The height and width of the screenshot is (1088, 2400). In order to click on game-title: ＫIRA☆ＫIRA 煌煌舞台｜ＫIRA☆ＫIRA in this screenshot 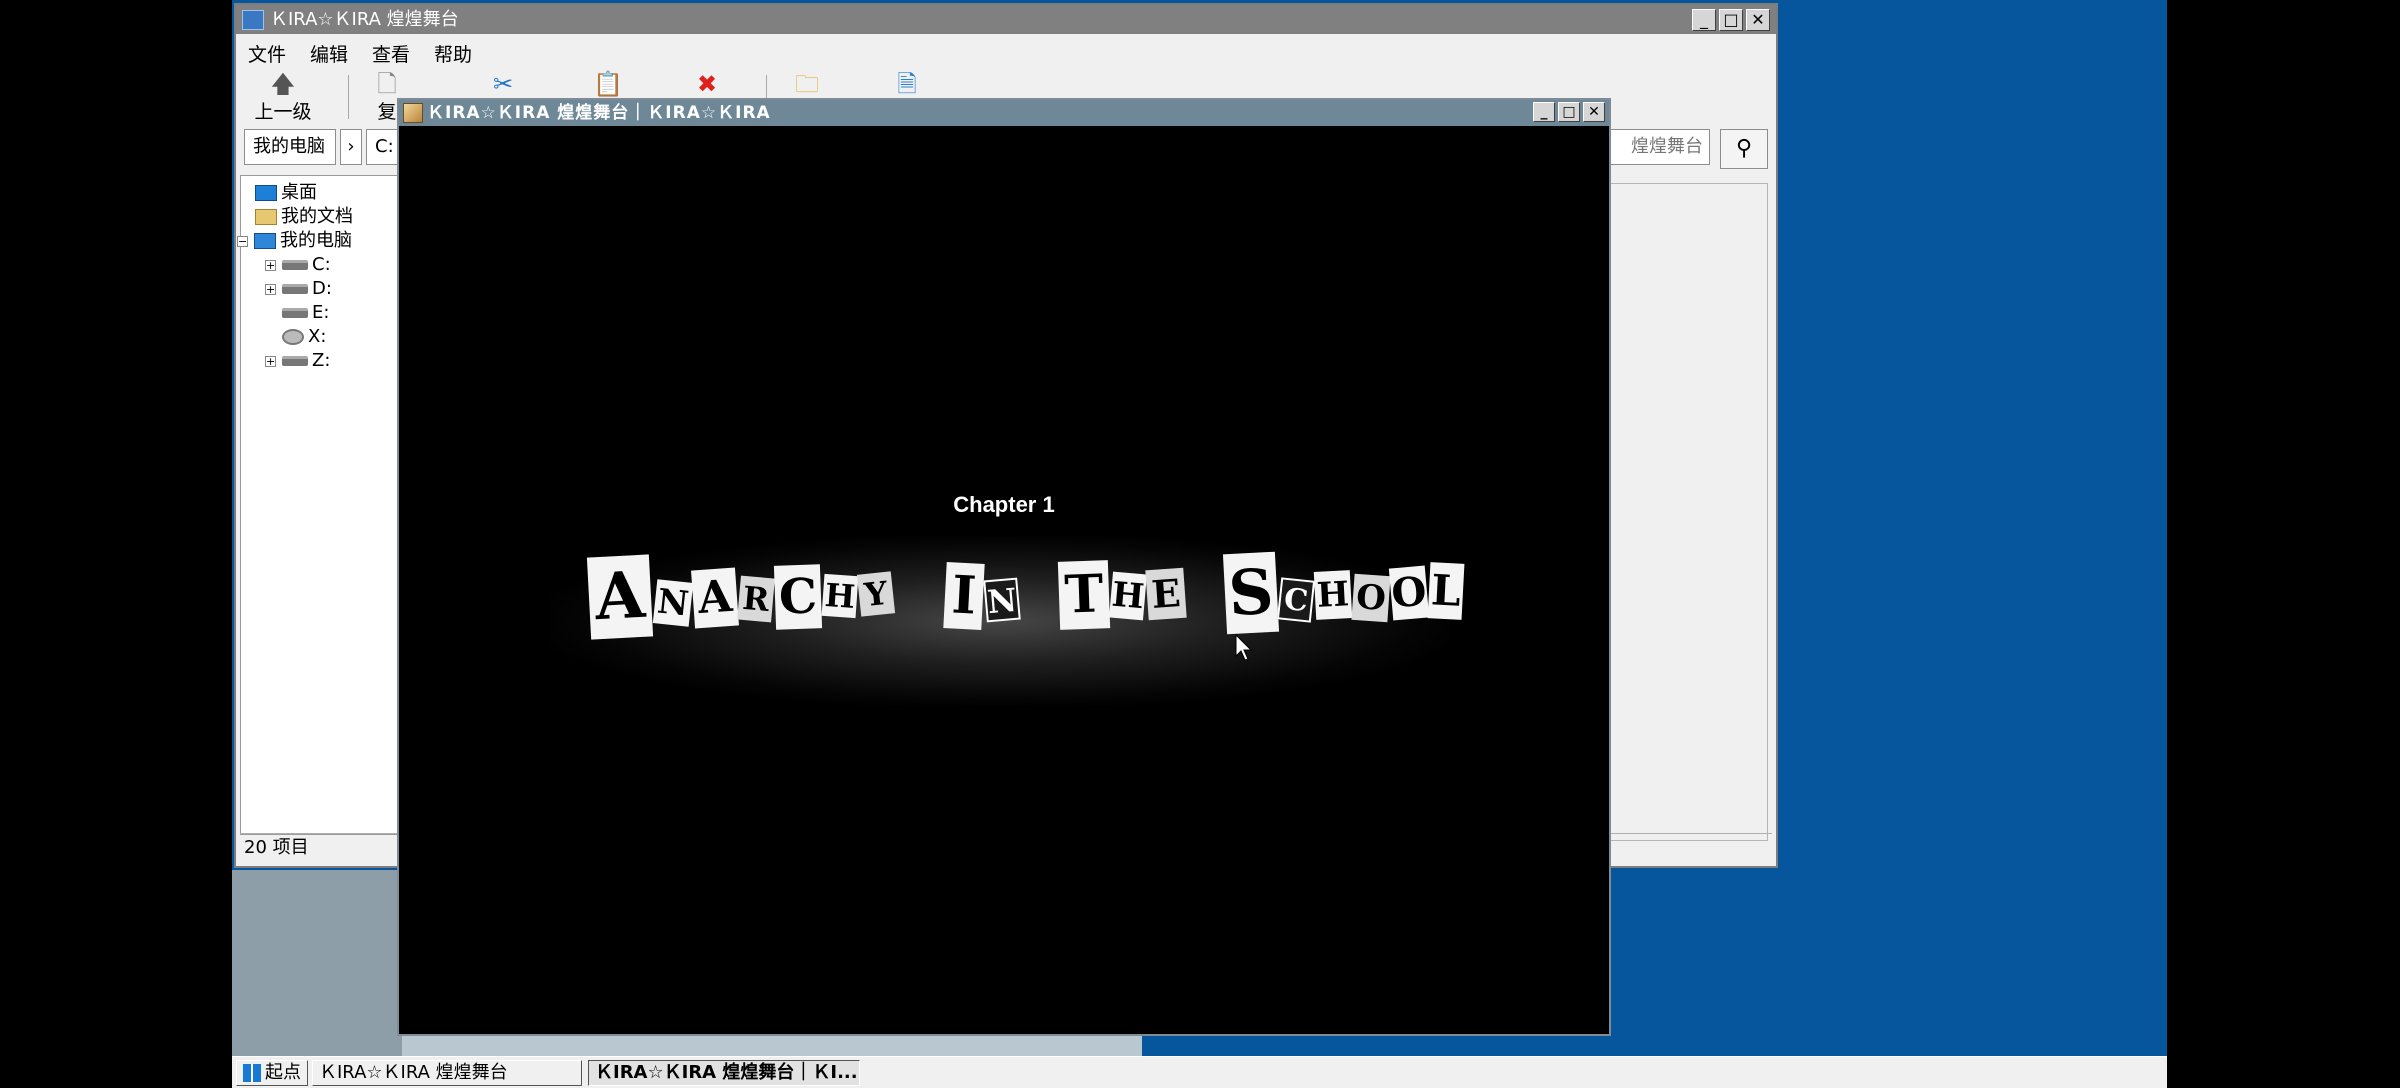, I will do `click(599, 113)`.